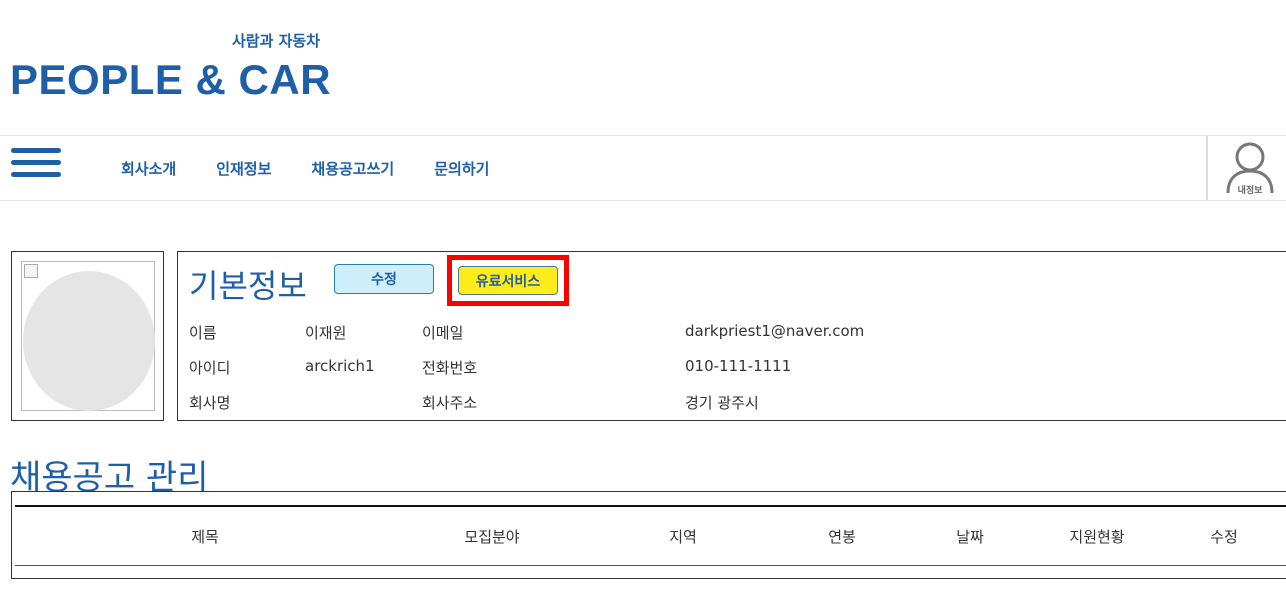  Describe the element at coordinates (89, 341) in the screenshot. I see `profile-photo` at that location.